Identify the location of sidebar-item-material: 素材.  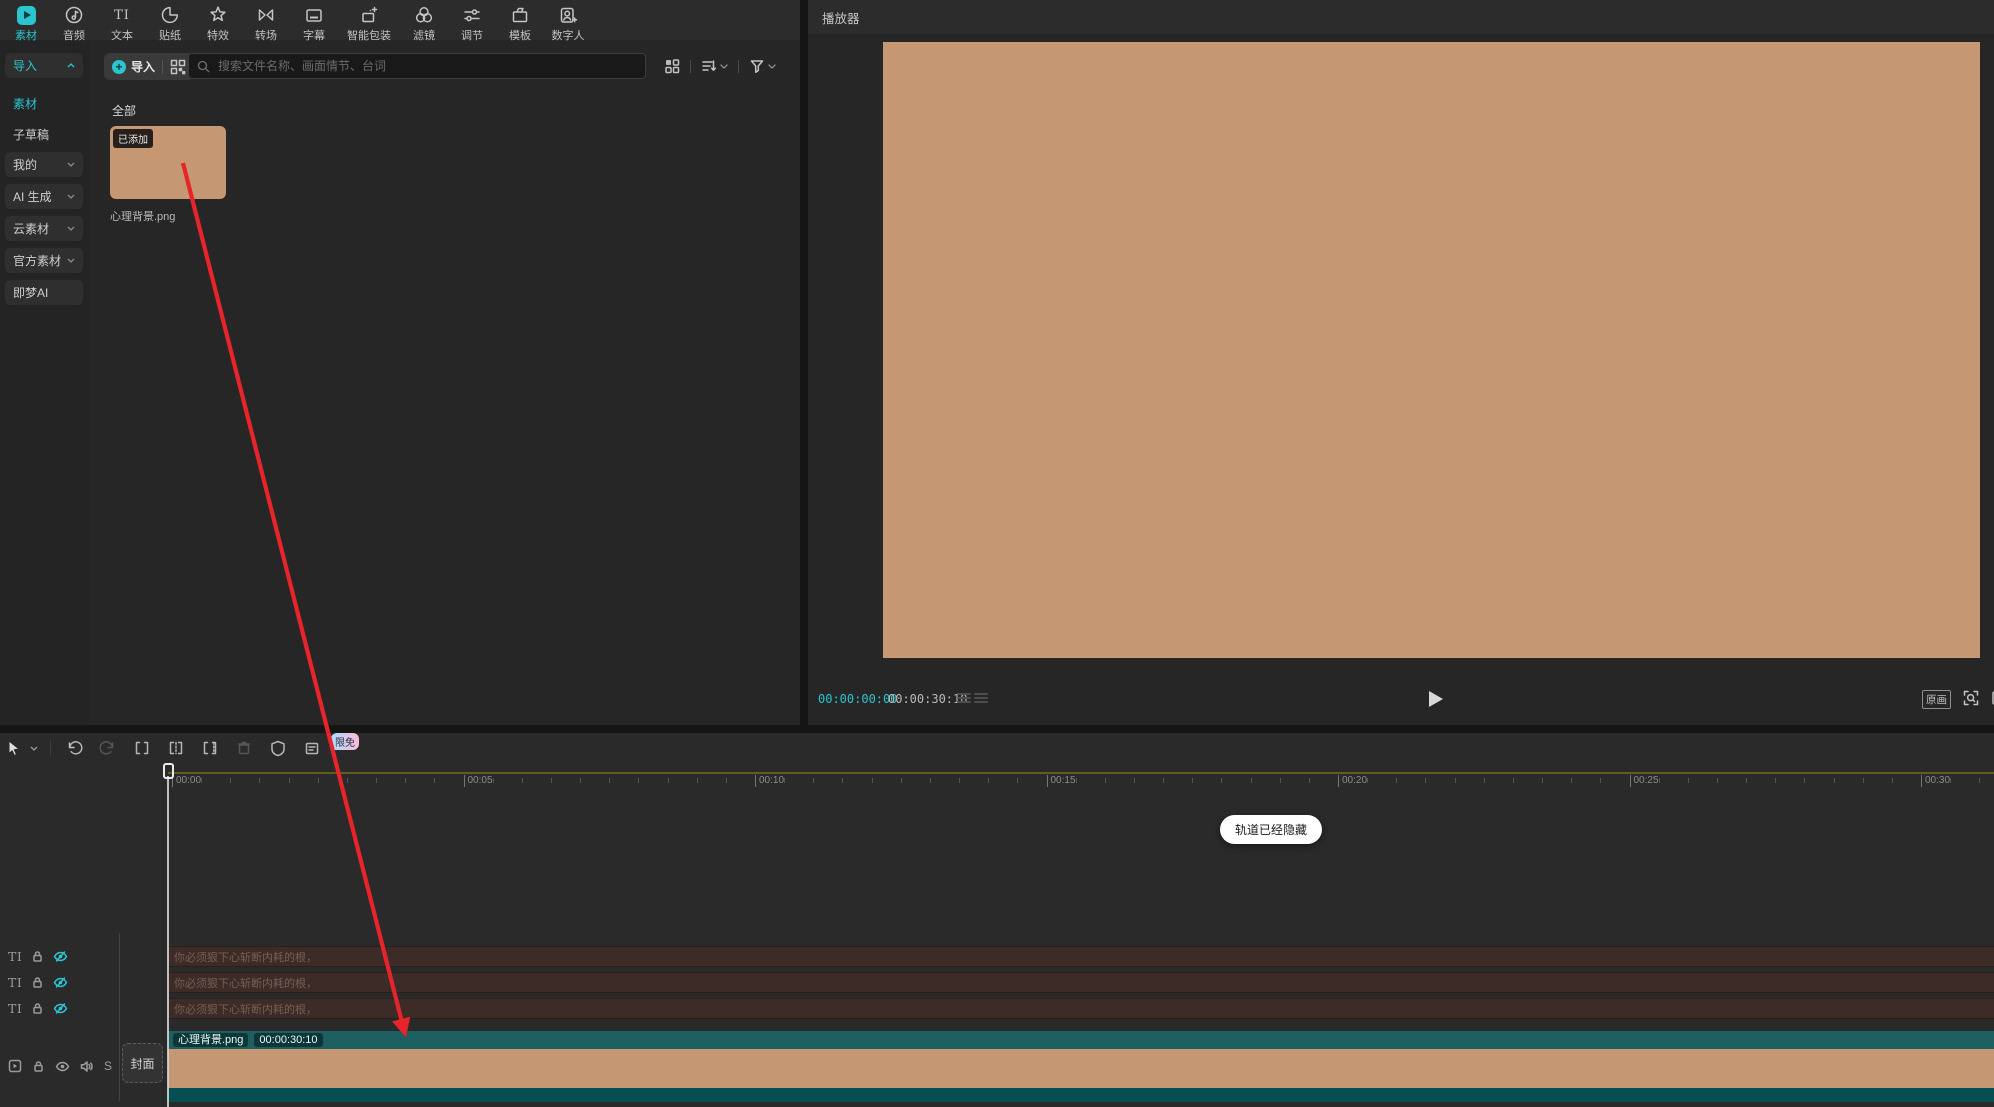
(25, 103).